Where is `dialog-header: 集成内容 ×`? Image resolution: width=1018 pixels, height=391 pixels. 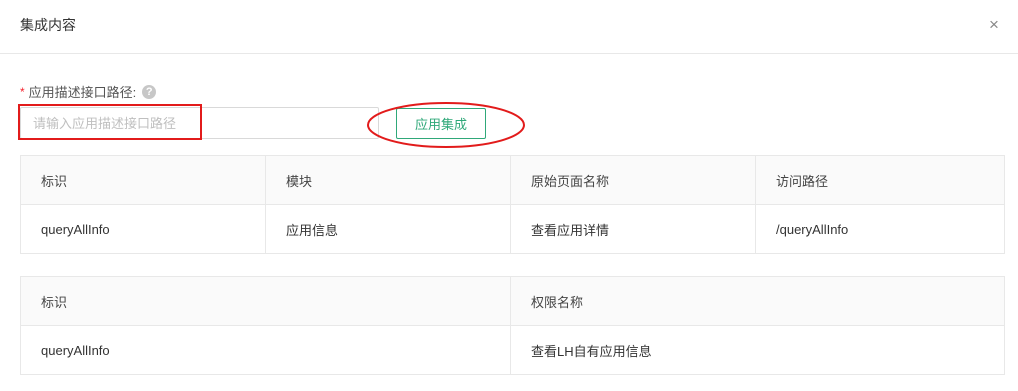
dialog-header: 集成内容 × is located at coordinates (509, 27).